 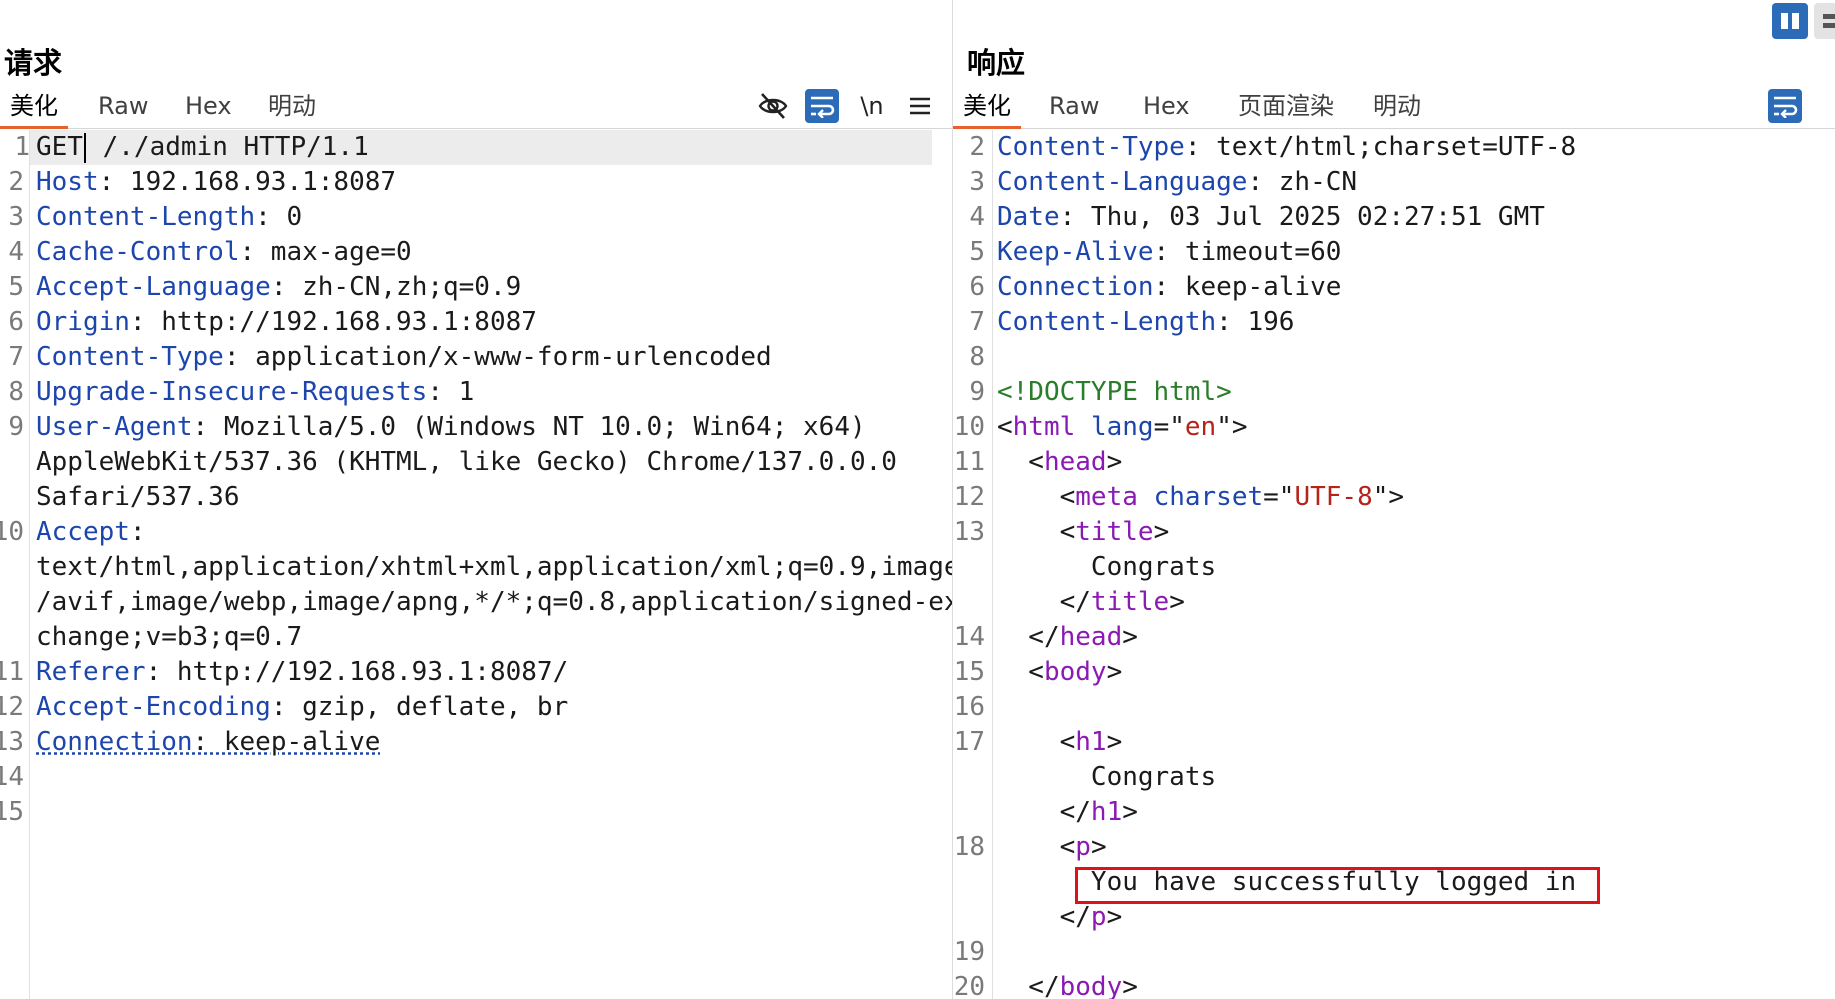 What do you see at coordinates (16, 217) in the screenshot?
I see `line-number: 3` at bounding box center [16, 217].